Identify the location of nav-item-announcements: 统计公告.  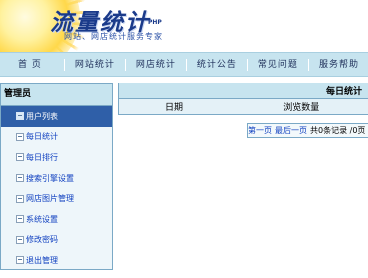
(217, 64).